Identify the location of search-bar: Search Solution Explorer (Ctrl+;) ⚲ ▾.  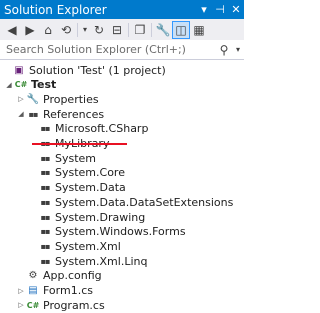
(122, 50).